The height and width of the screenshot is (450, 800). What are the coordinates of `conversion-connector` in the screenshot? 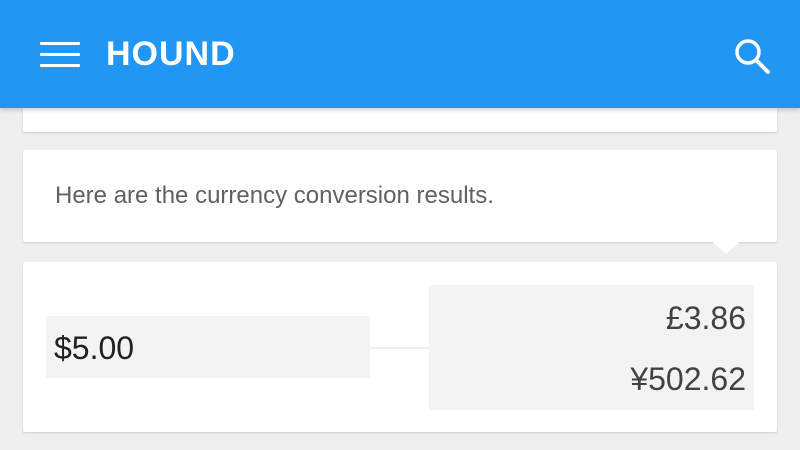 It's located at (399, 348).